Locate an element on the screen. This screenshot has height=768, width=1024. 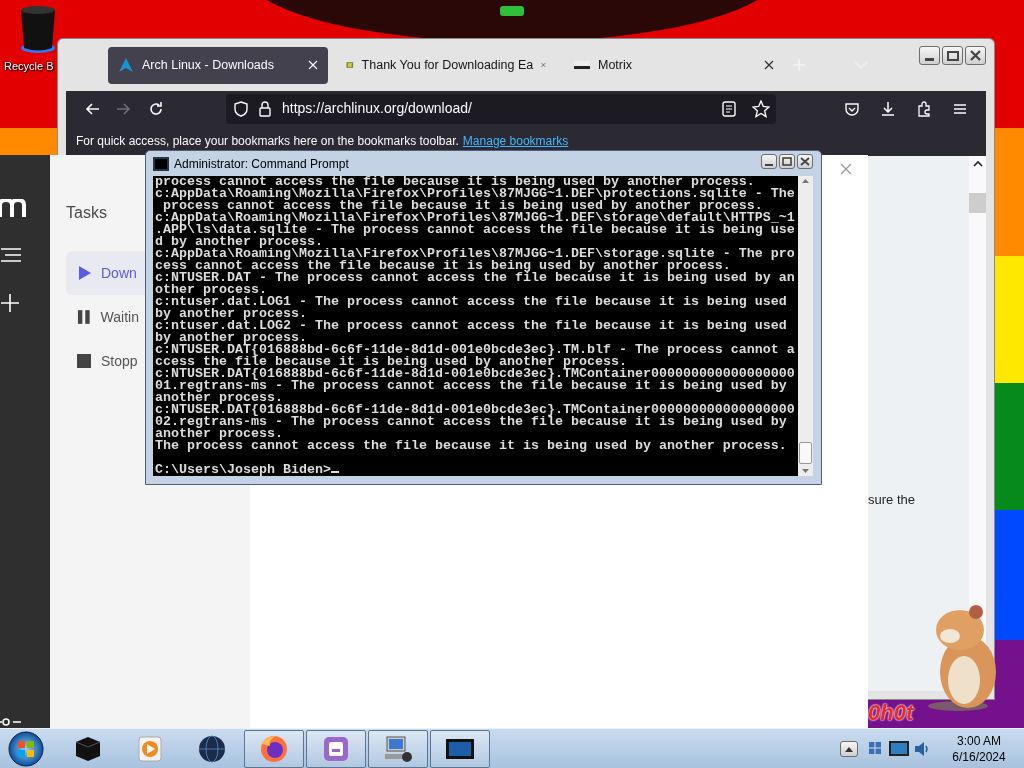
logo-icon is located at coordinates (13, 208).